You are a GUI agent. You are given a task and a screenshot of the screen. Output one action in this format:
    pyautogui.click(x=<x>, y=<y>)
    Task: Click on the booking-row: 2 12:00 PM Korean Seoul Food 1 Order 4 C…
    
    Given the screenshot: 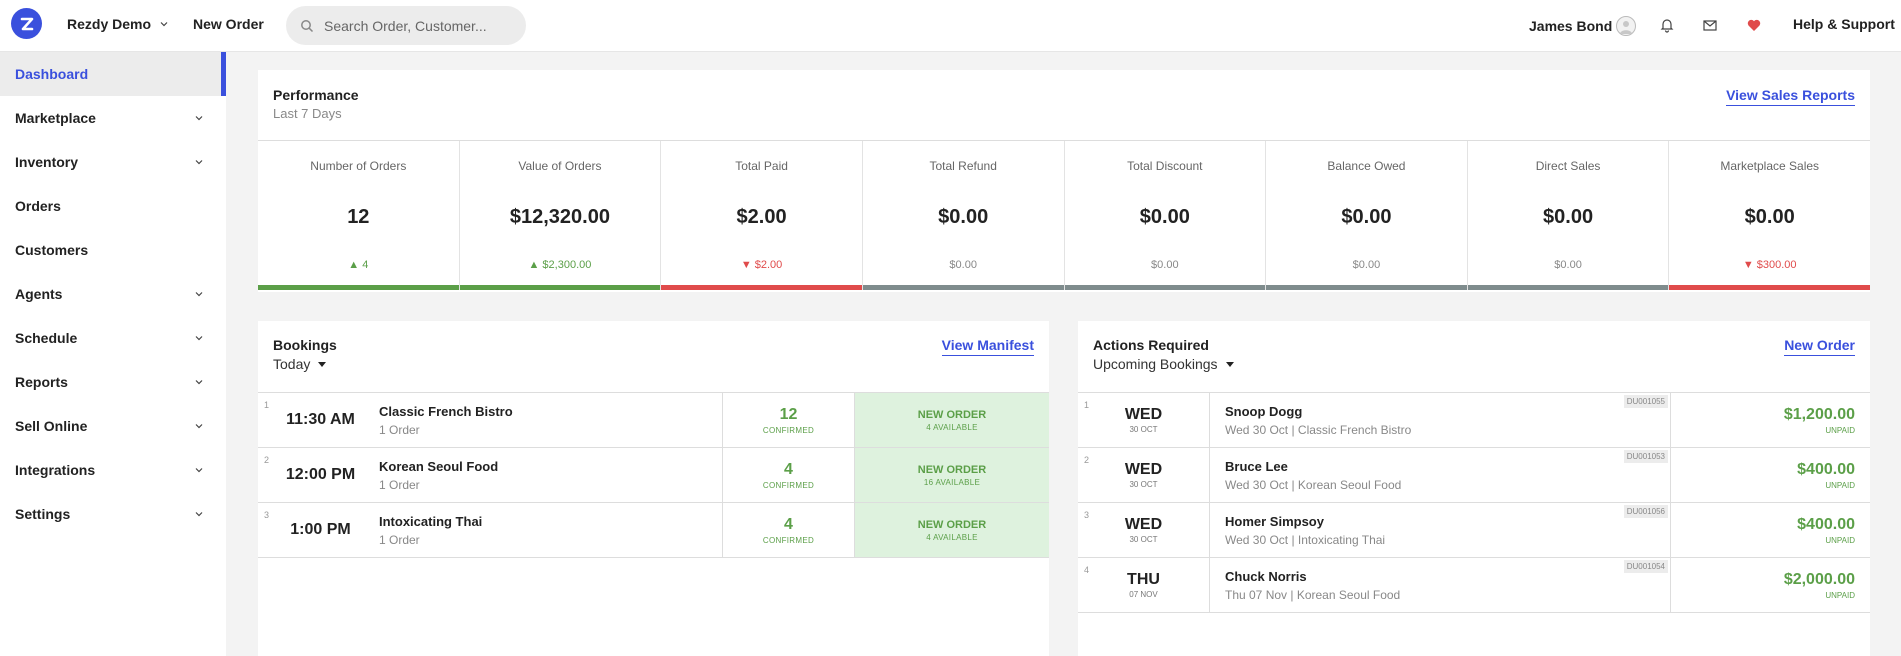 What is the action you would take?
    pyautogui.click(x=653, y=475)
    